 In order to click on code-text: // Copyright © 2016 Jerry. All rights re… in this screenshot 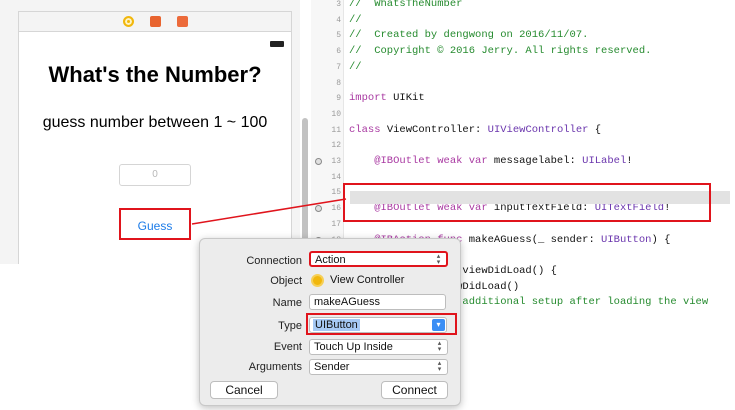, I will do `click(500, 51)`.